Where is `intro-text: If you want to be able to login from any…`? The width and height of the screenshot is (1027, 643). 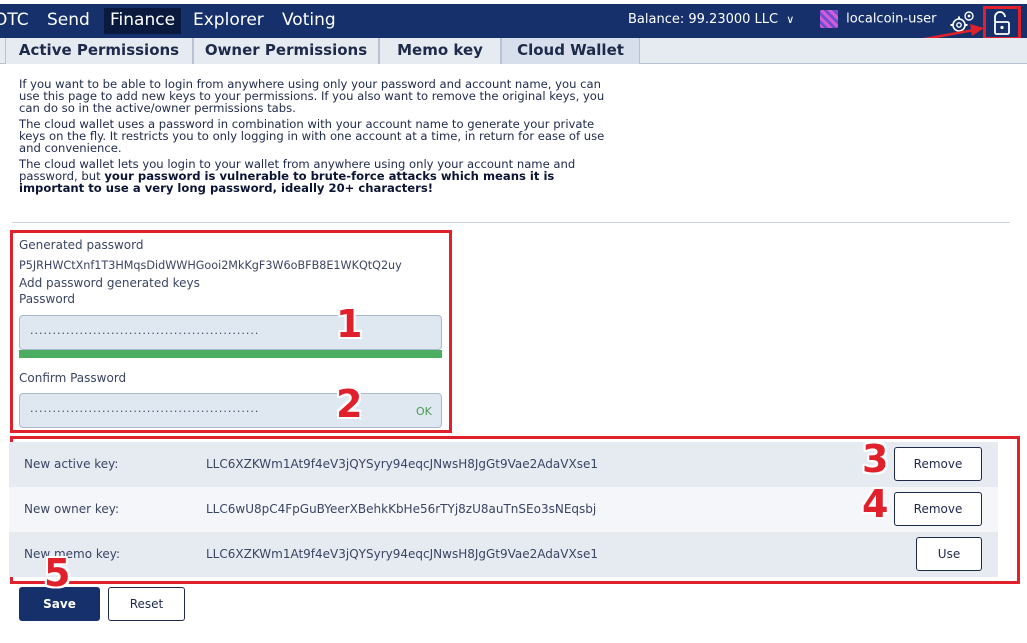 intro-text: If you want to be able to login from any… is located at coordinates (314, 138).